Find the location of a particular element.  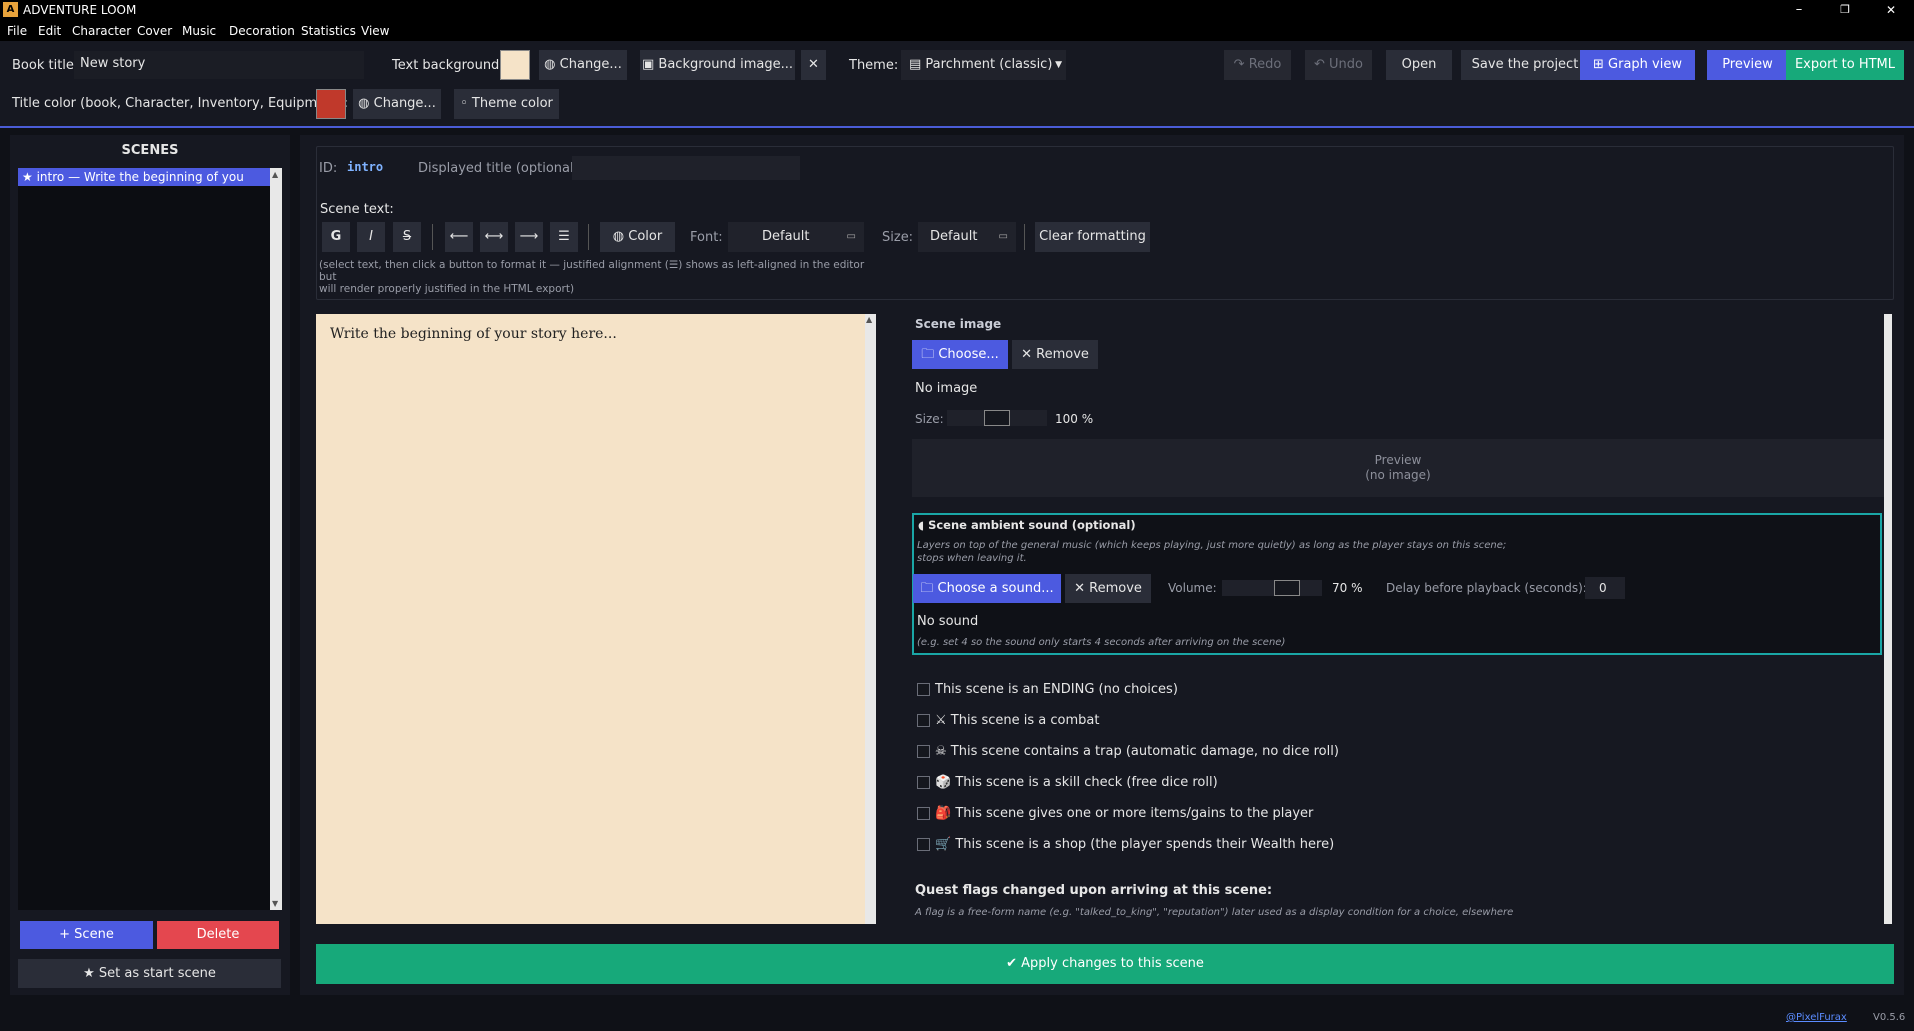

apply-changes-button: ✔ Apply changes to this scene is located at coordinates (1105, 964).